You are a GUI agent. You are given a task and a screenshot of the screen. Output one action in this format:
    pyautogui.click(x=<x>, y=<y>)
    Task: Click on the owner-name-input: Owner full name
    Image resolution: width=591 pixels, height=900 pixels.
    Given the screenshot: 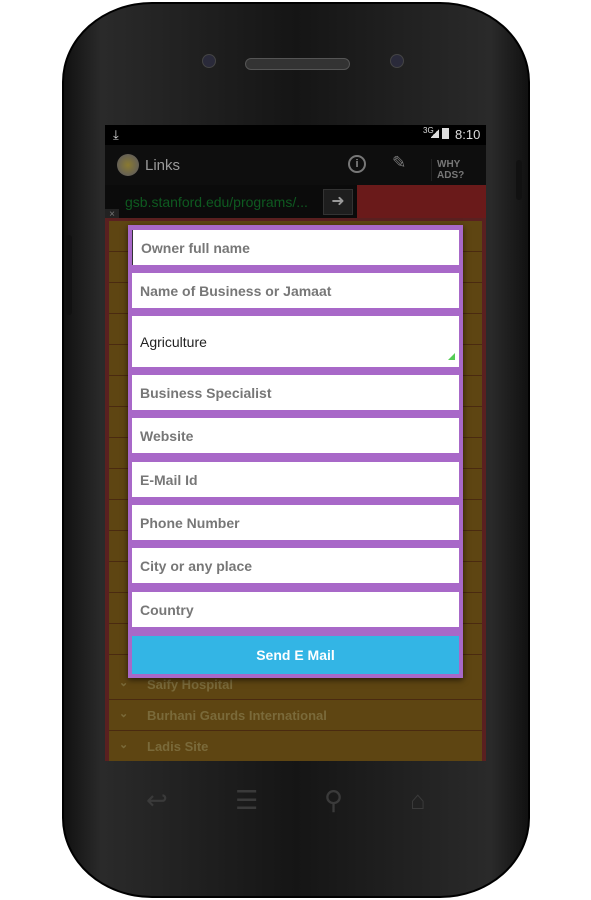 What is the action you would take?
    pyautogui.click(x=295, y=247)
    